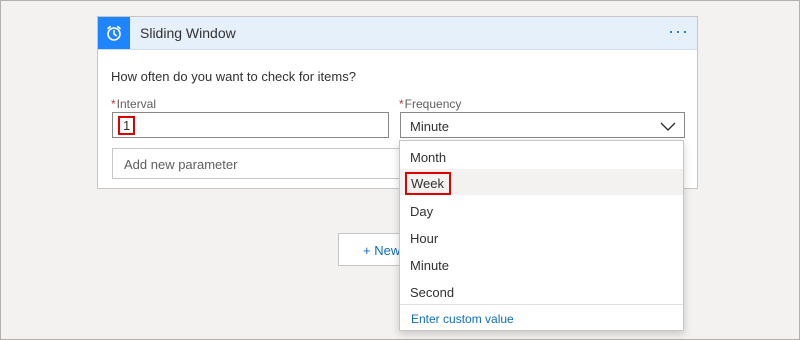  I want to click on interval-label-text: Interval, so click(136, 104).